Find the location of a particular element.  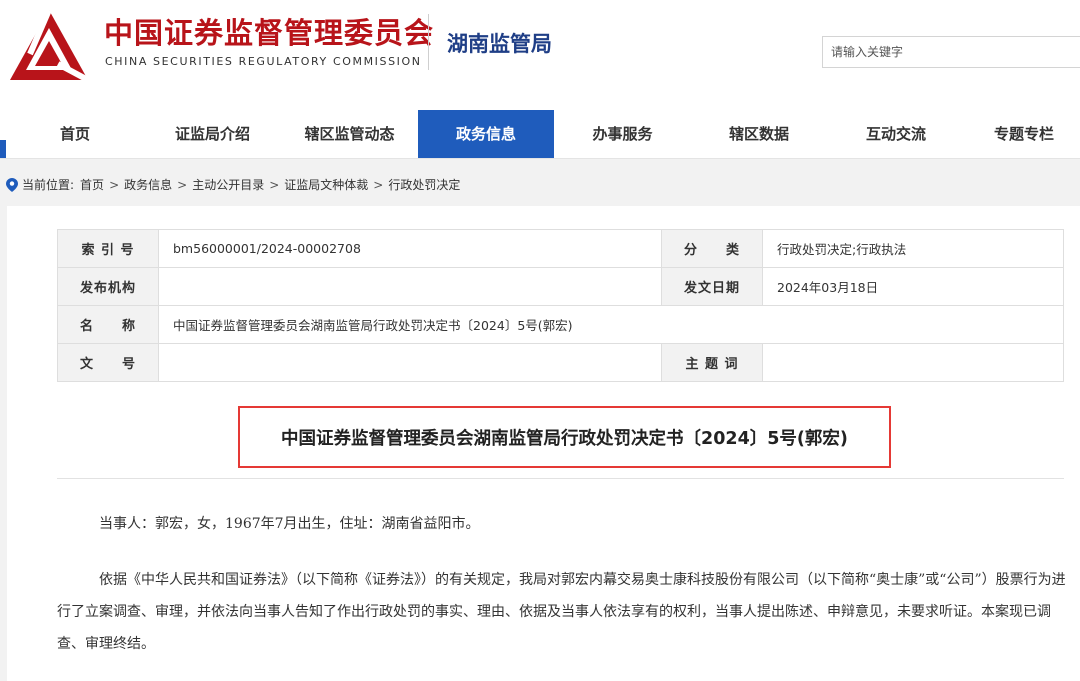

nav-item-services: 办事服务 is located at coordinates (622, 134).